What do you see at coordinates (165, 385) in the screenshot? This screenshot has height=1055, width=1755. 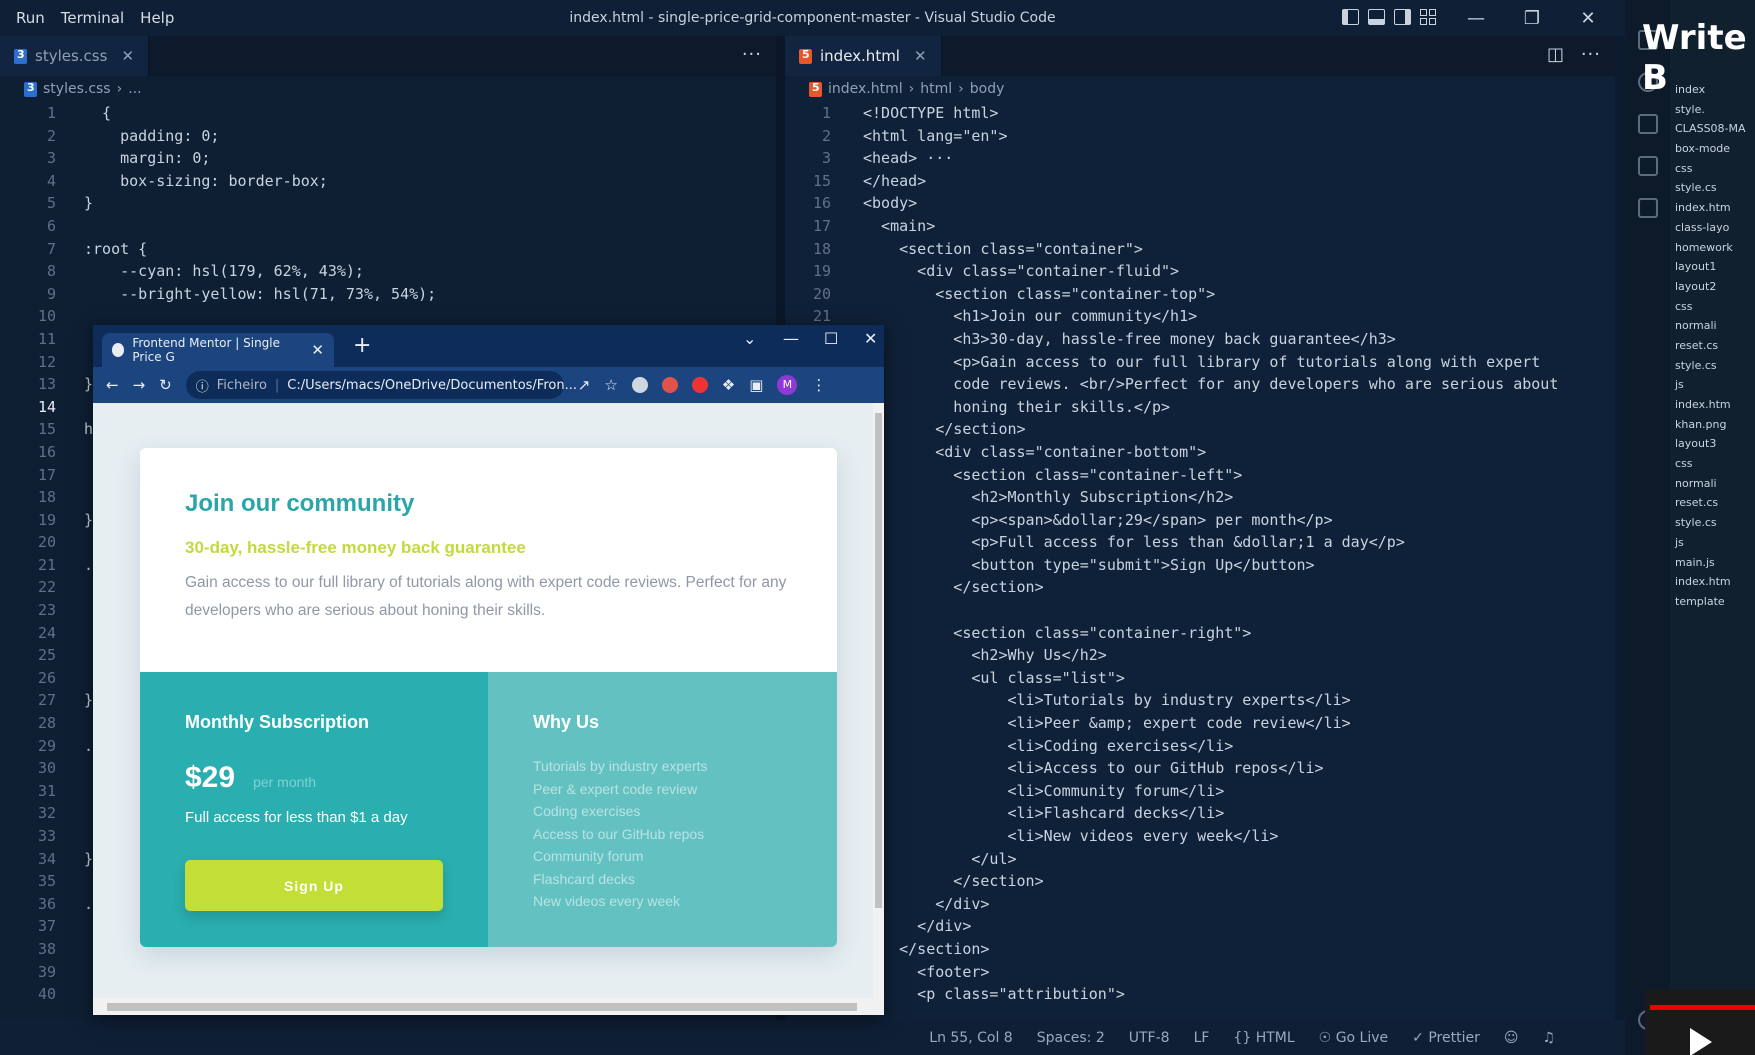 I see `reload-icon: ↻` at bounding box center [165, 385].